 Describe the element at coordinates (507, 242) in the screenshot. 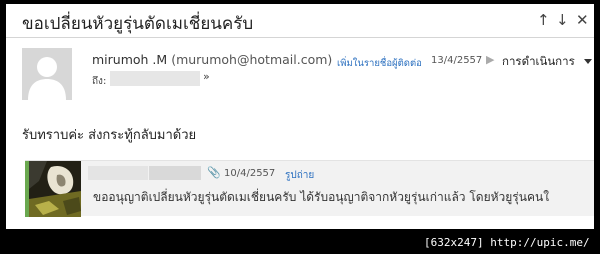

I see `upic-watermark: [632x247] http://upic.me/` at that location.